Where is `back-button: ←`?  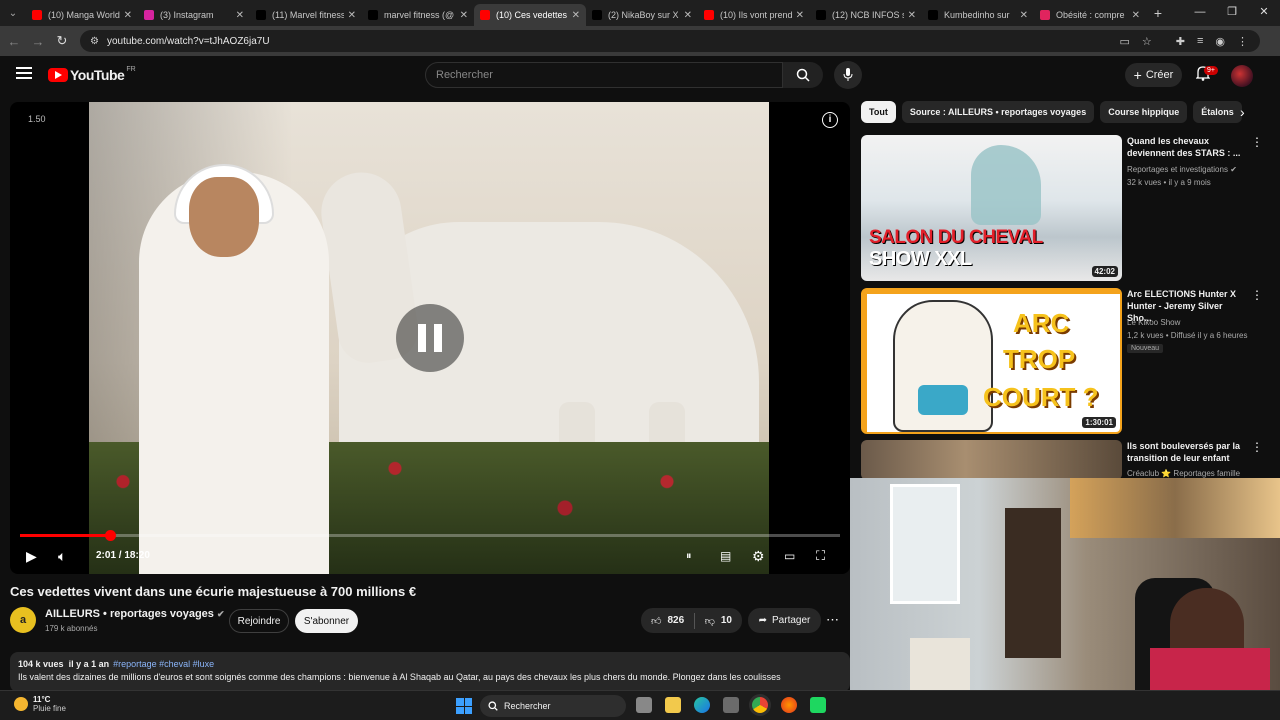
back-button: ← is located at coordinates (14, 41).